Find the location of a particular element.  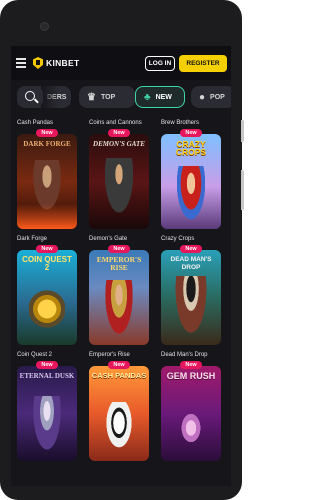

golden-idol-illustration is located at coordinates (47, 309).